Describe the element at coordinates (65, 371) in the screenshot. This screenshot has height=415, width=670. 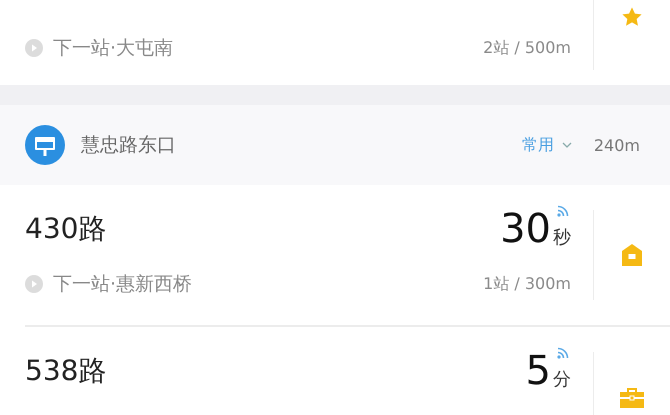
I see `route-name: 538路` at that location.